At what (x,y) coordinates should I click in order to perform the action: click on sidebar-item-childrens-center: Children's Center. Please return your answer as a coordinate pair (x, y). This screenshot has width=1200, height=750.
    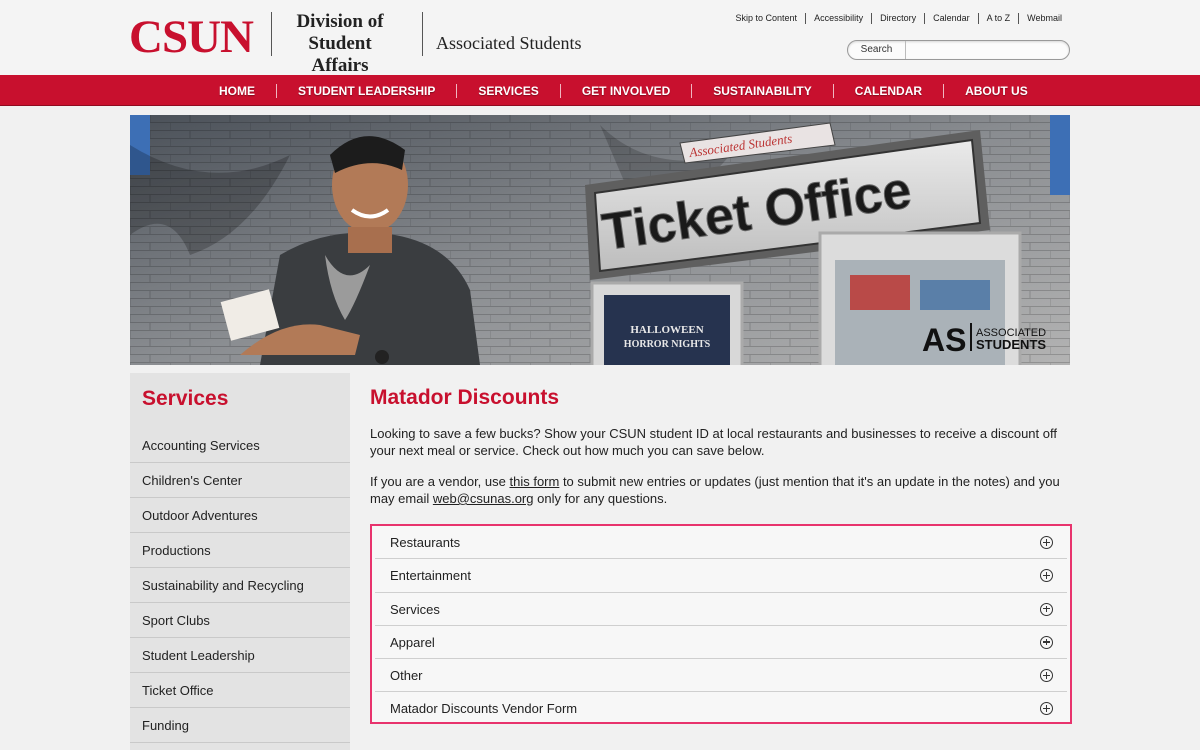
    Looking at the image, I should click on (240, 480).